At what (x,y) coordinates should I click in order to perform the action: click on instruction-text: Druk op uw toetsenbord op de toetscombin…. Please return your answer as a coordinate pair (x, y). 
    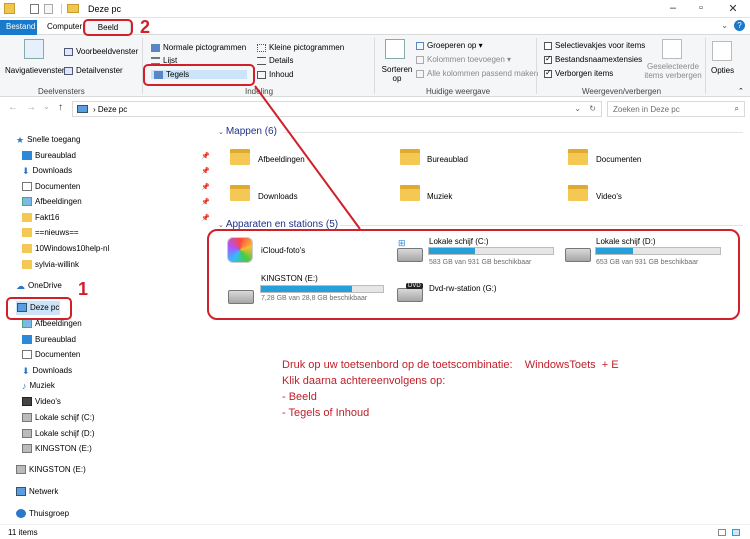
    Looking at the image, I should click on (450, 389).